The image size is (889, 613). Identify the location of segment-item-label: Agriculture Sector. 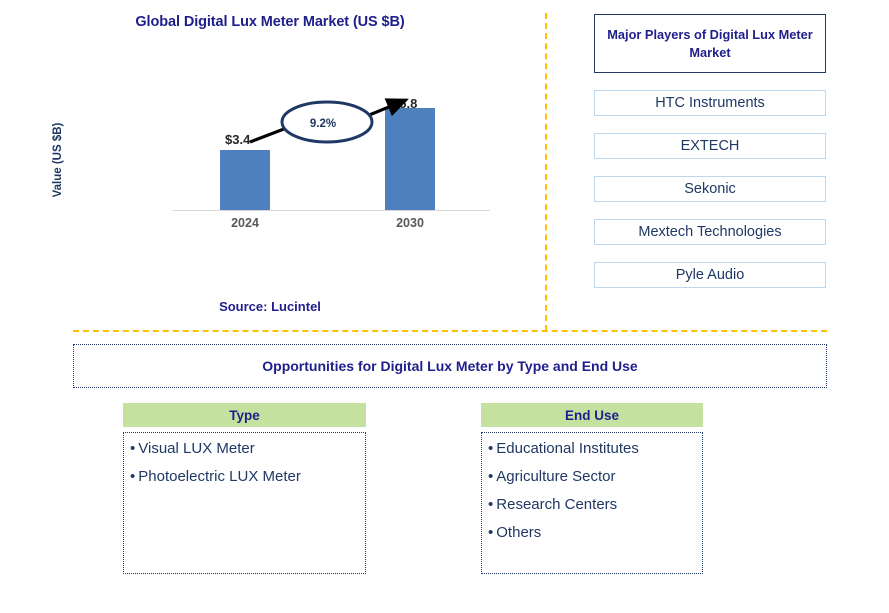
(556, 476).